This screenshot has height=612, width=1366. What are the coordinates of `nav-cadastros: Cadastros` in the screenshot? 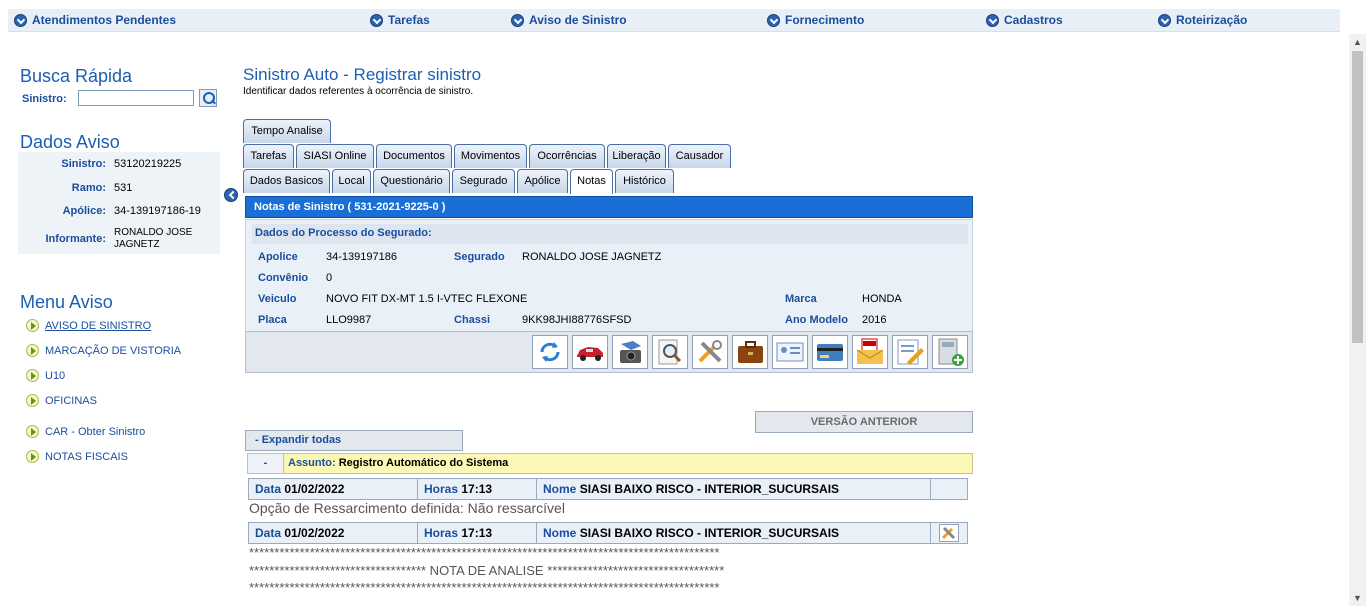 It's located at (1024, 20).